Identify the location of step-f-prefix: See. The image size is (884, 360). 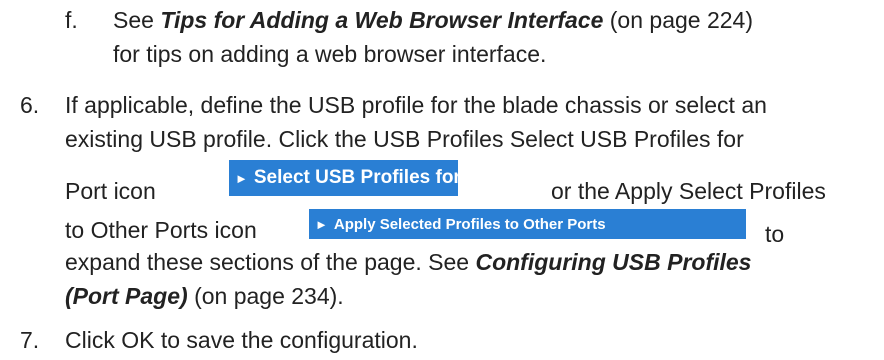
(137, 20).